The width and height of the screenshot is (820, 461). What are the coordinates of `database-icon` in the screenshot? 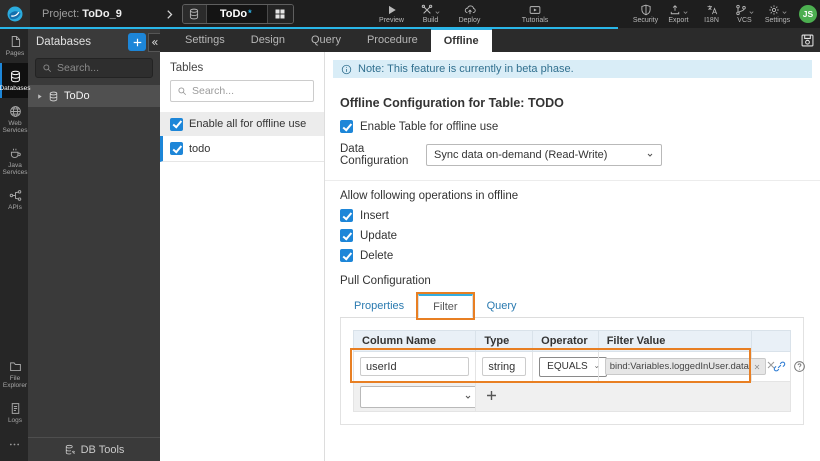 It's located at (194, 14).